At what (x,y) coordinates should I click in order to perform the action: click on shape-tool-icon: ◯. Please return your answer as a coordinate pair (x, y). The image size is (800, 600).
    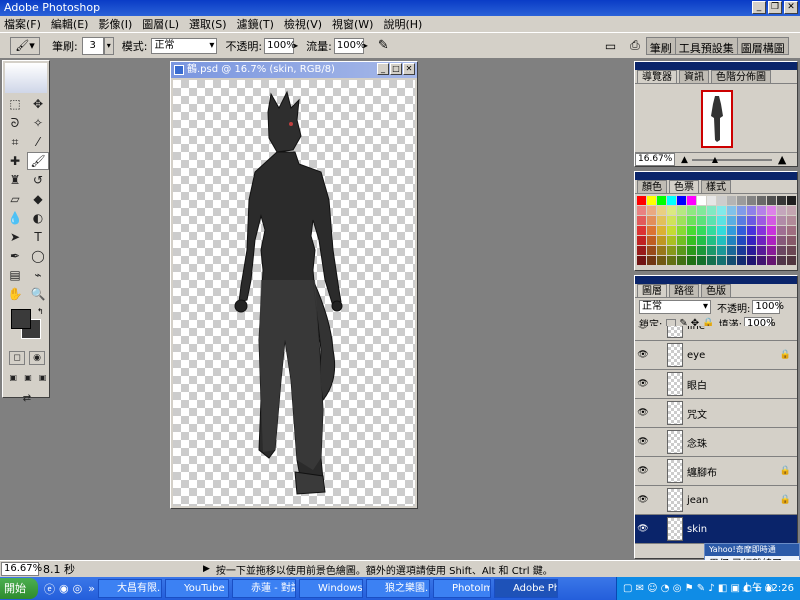
    Looking at the image, I should click on (38, 256).